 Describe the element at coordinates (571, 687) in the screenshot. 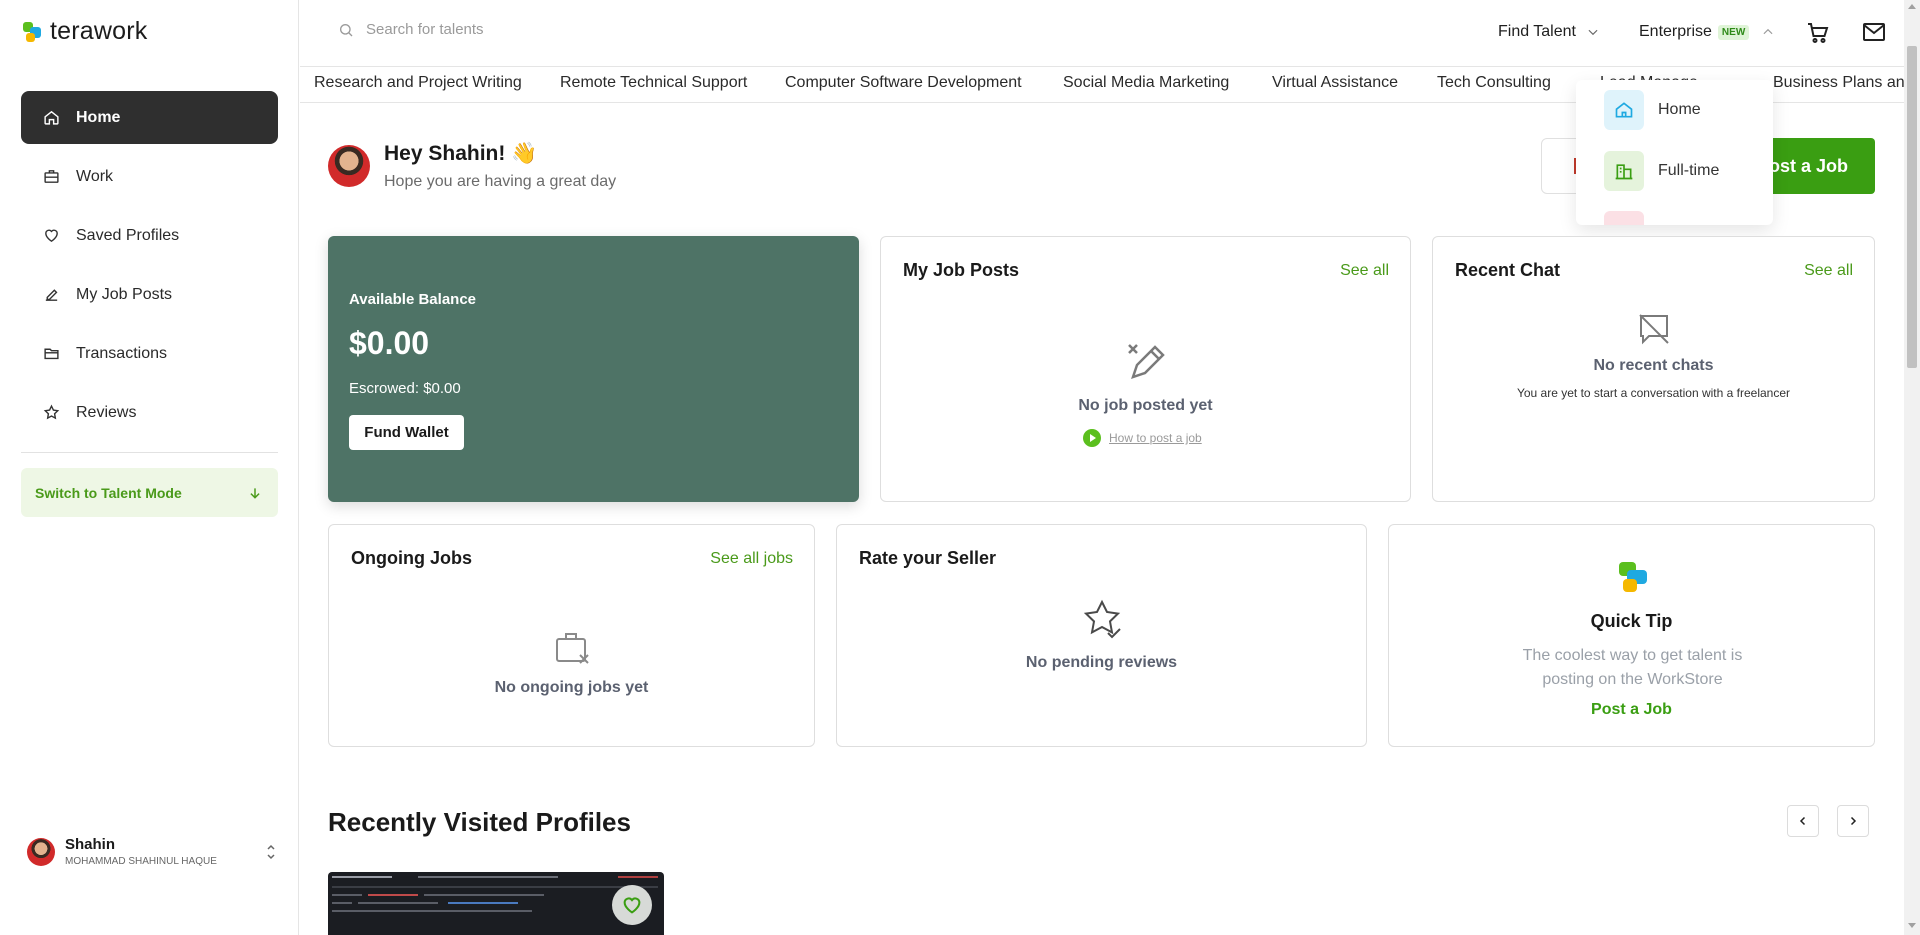

I see `empty-state-title: No ongoing jobs yet` at that location.